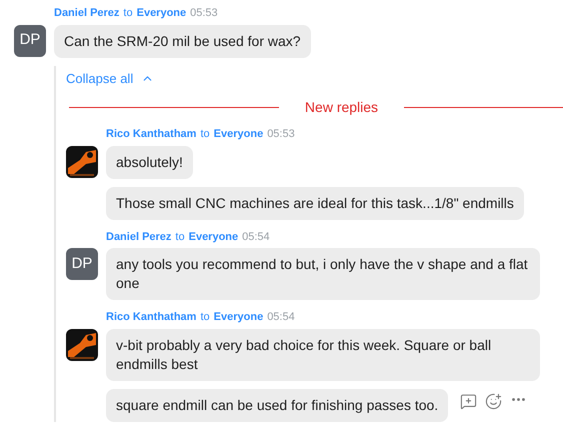 The image size is (563, 434). Describe the element at coordinates (277, 405) in the screenshot. I see `message-bubble: square endmill can be used for finishing passes too.` at that location.